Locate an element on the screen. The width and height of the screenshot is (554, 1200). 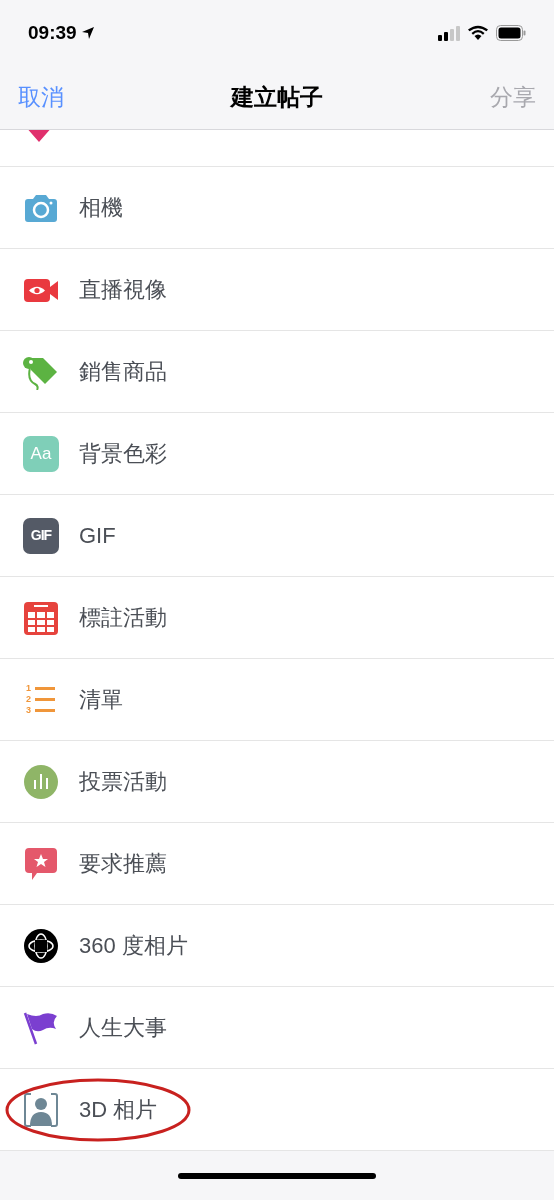
option-label: 直播視像 is located at coordinates (123, 289).